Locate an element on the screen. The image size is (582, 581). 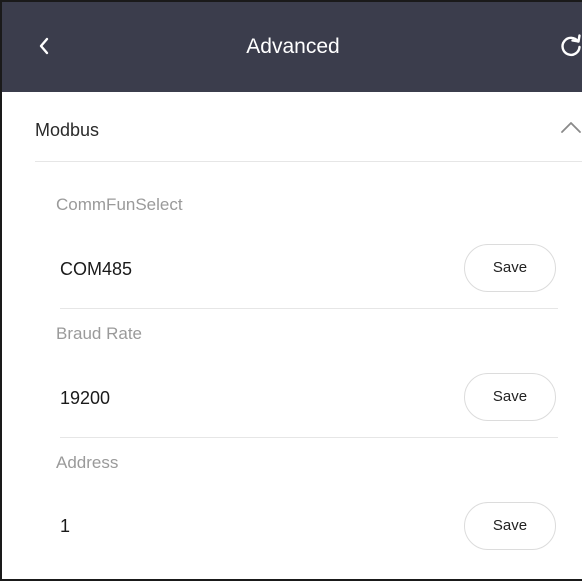
address-value: 1 is located at coordinates (65, 526).